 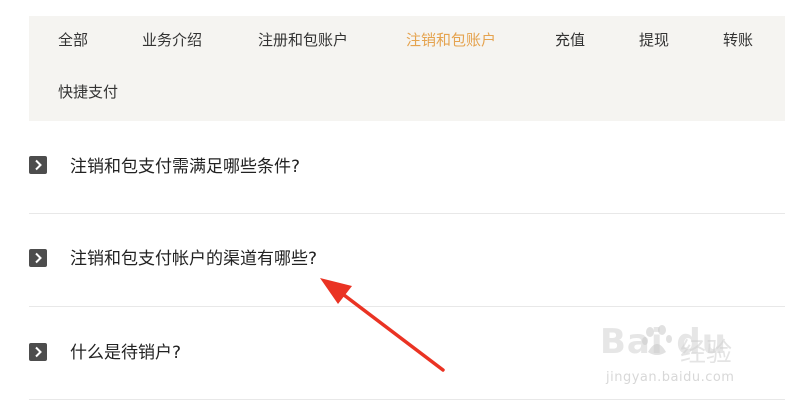 What do you see at coordinates (738, 40) in the screenshot?
I see `tab-transfer: 转账` at bounding box center [738, 40].